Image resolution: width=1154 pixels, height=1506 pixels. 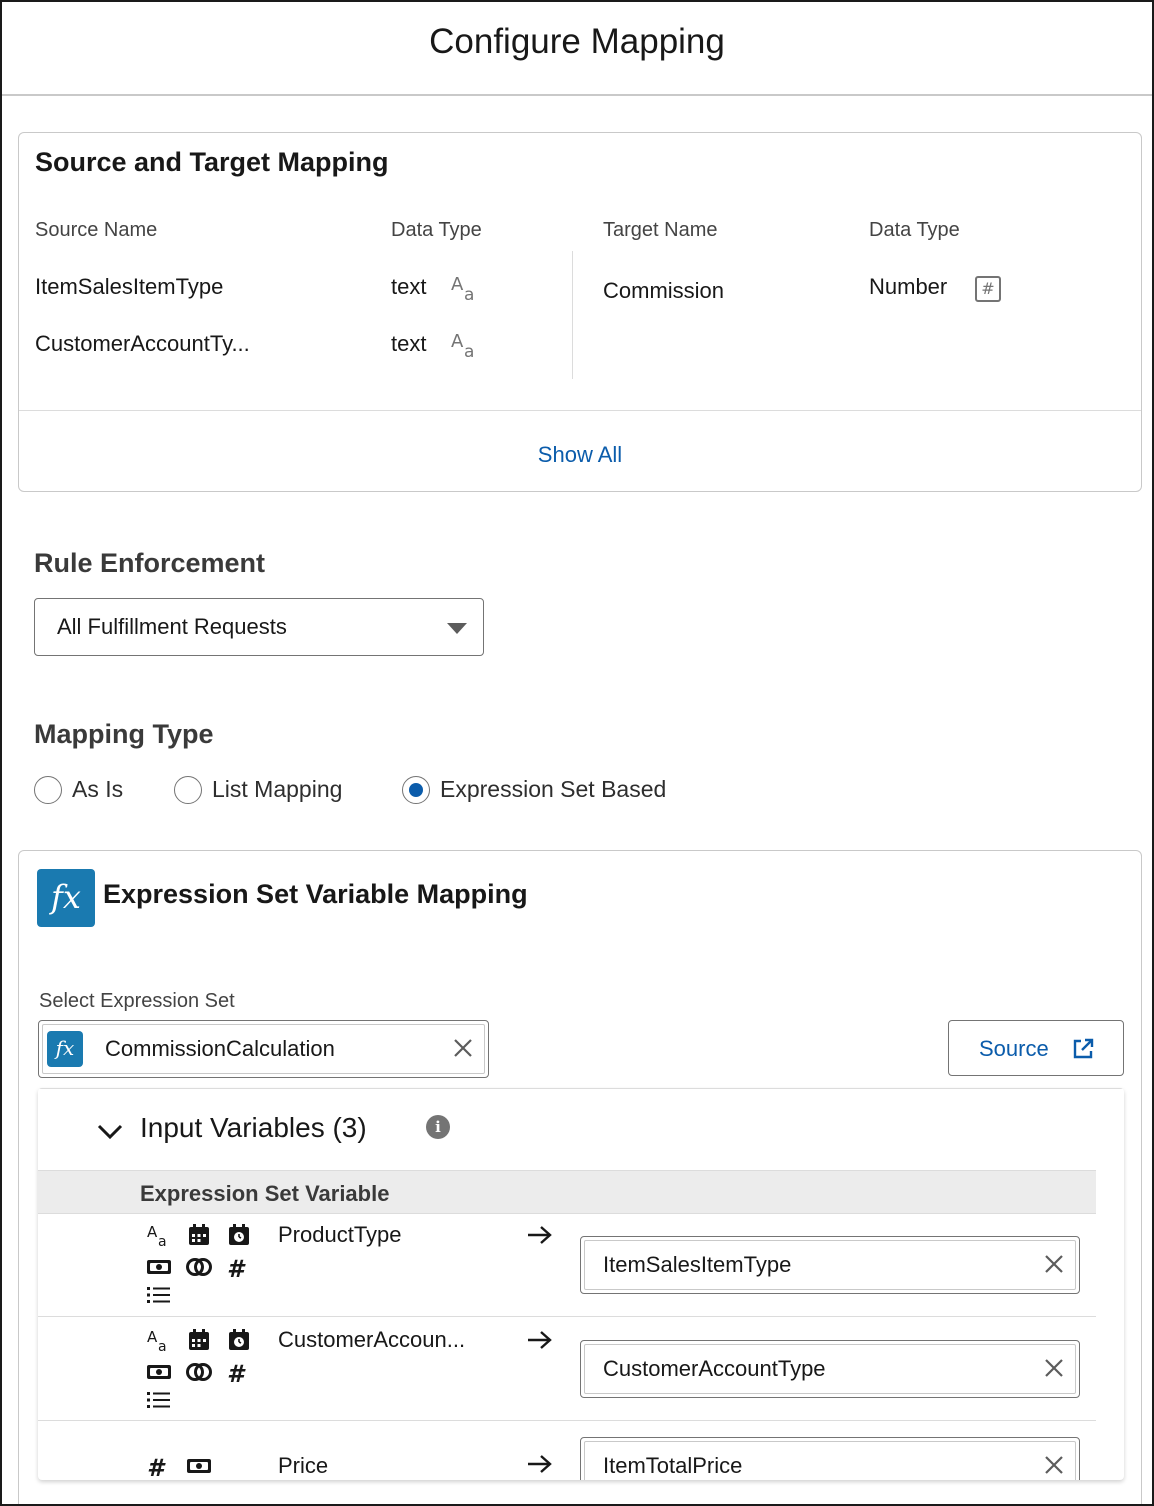 What do you see at coordinates (830, 1369) in the screenshot?
I see `variable-value-lookup: CustomerAccountType` at bounding box center [830, 1369].